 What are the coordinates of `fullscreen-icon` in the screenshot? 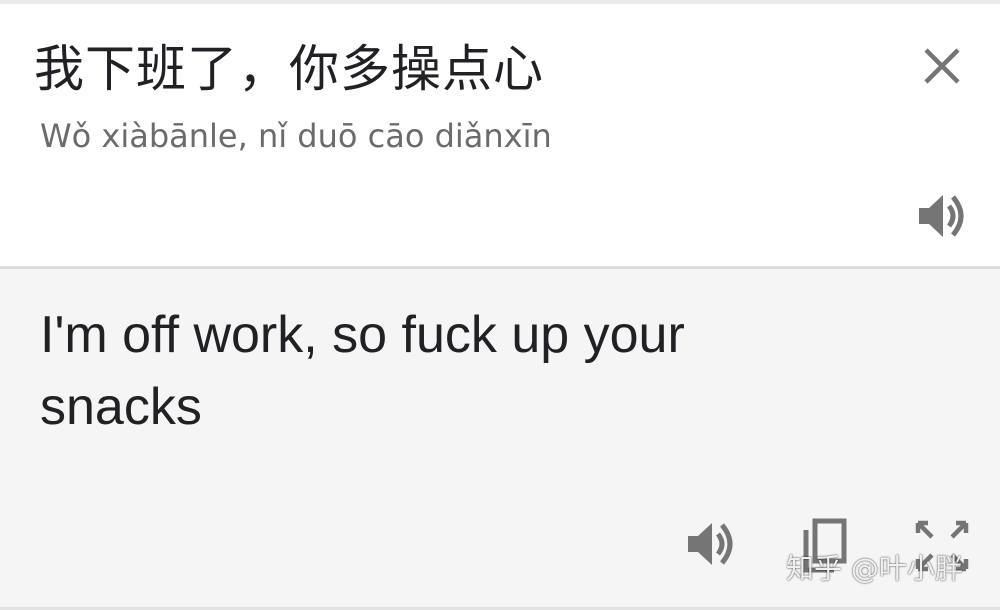 It's located at (942, 546).